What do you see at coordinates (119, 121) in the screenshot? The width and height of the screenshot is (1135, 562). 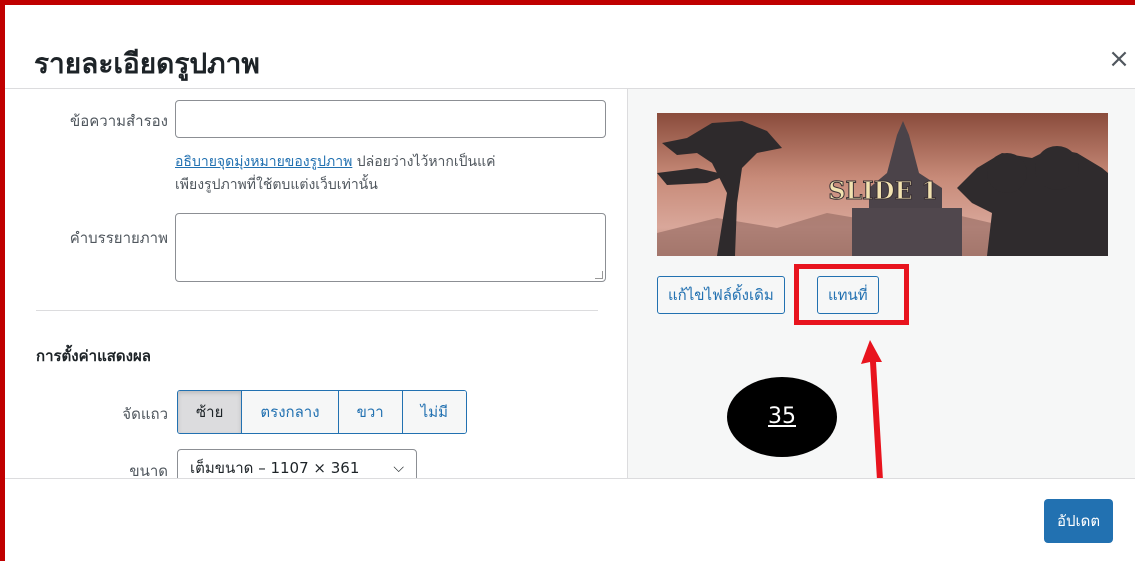 I see `alt-text-label: ข้อความสำรอง` at bounding box center [119, 121].